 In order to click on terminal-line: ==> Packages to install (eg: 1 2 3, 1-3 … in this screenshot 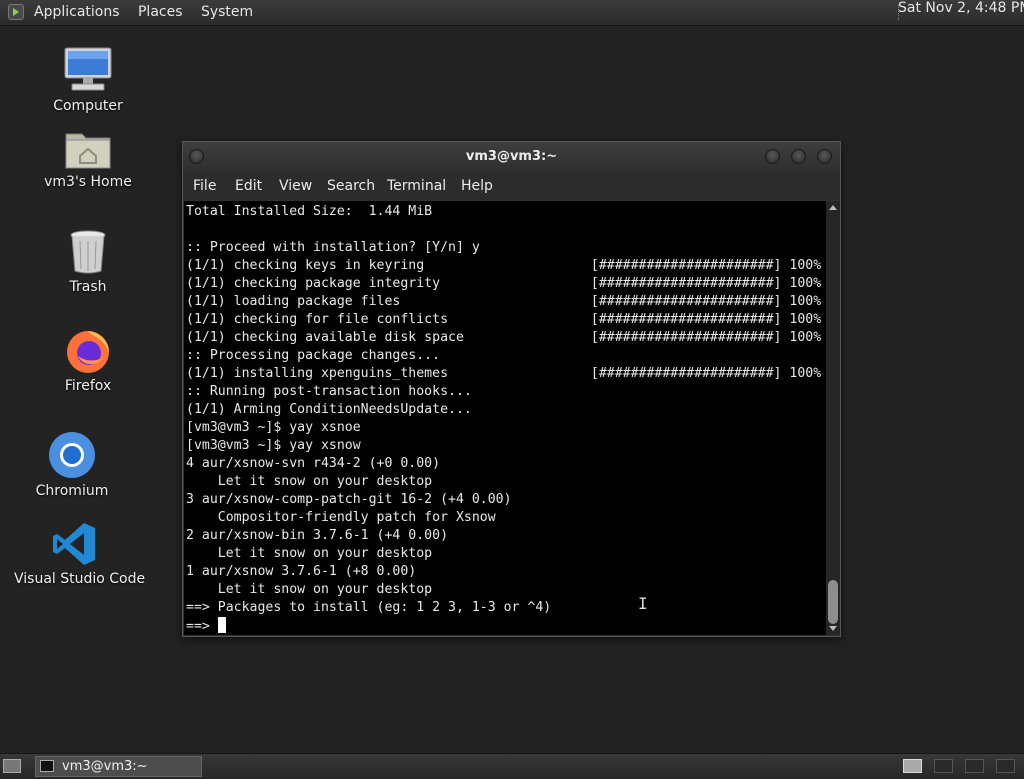, I will do `click(369, 607)`.